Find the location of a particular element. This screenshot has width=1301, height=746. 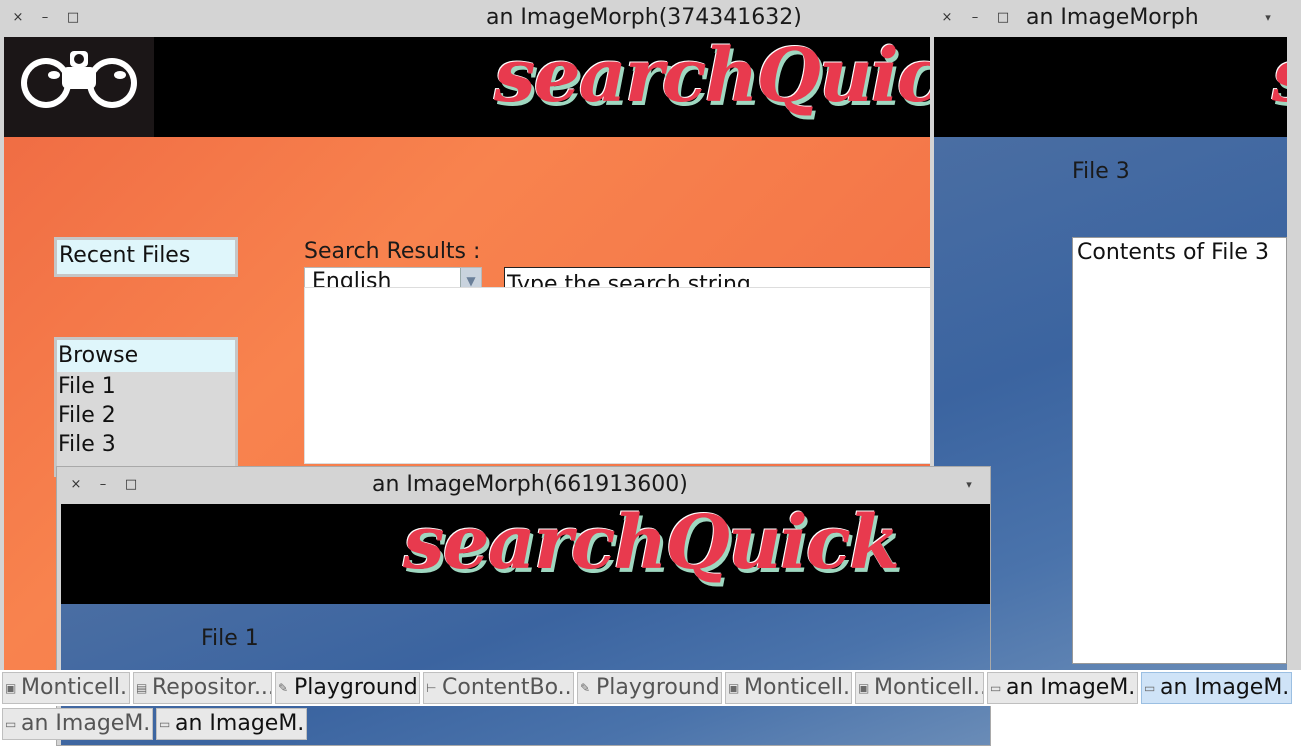

window-title: an ImageMorph(374341632) is located at coordinates (644, 17).